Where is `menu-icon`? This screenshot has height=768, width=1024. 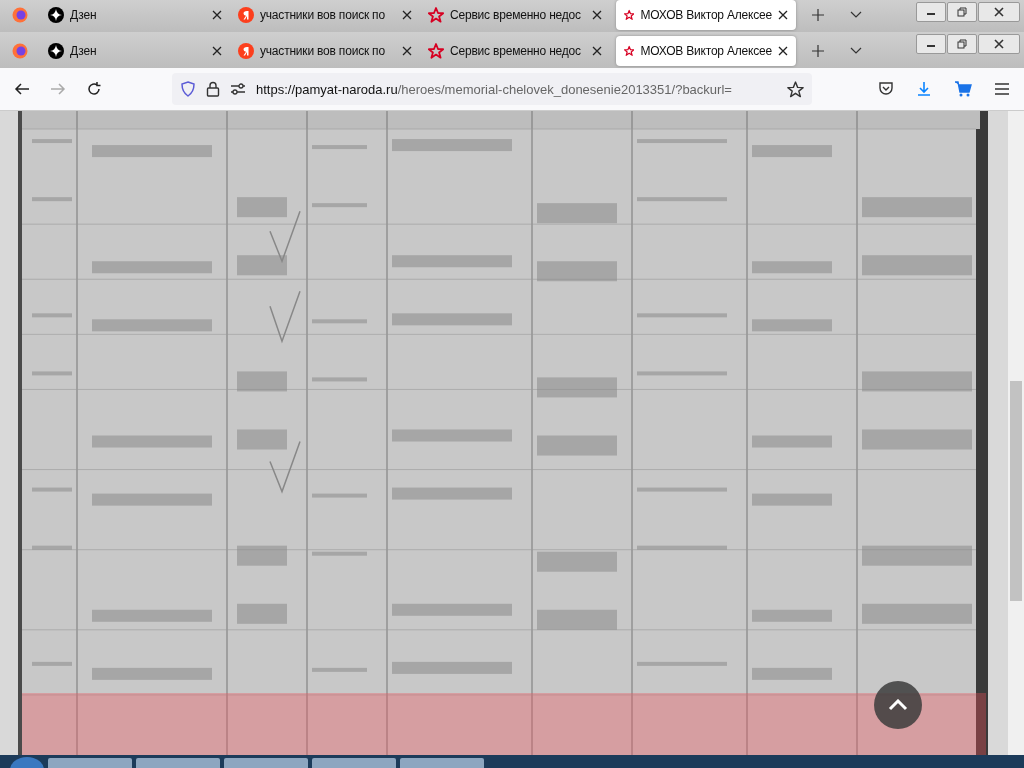
menu-icon is located at coordinates (1002, 89).